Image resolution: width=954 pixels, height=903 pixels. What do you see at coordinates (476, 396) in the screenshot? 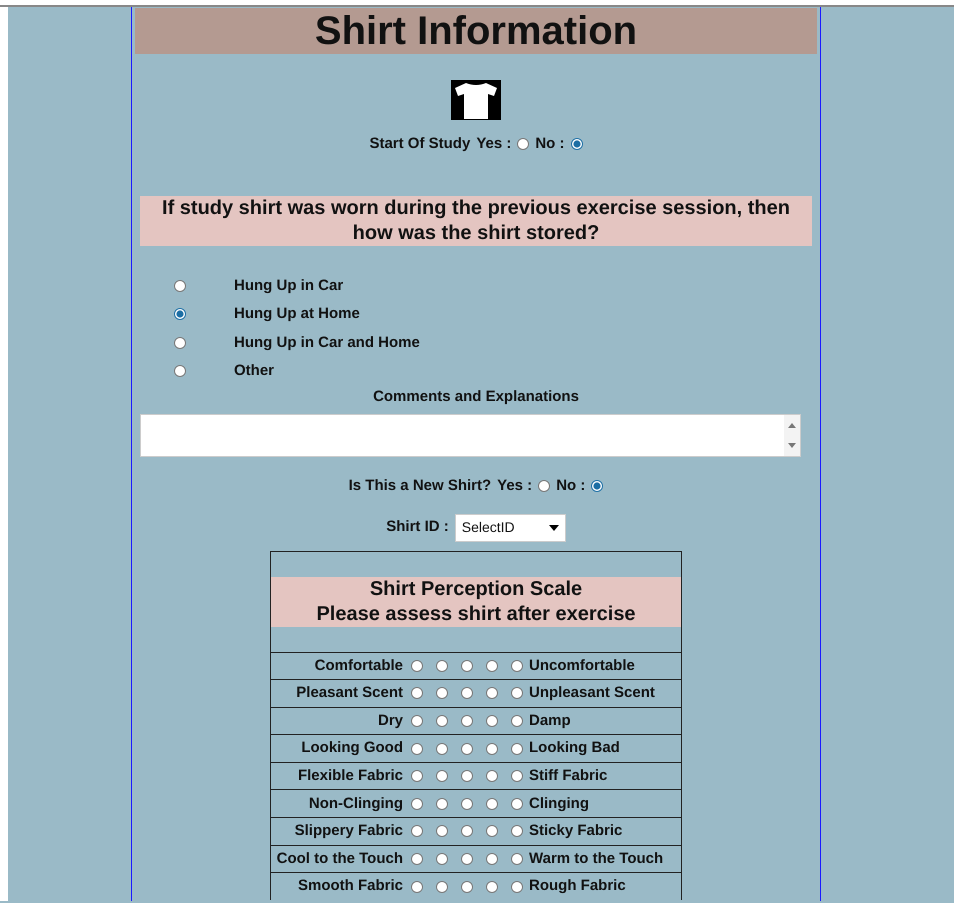
I see `field-label: Comments and Explanations` at bounding box center [476, 396].